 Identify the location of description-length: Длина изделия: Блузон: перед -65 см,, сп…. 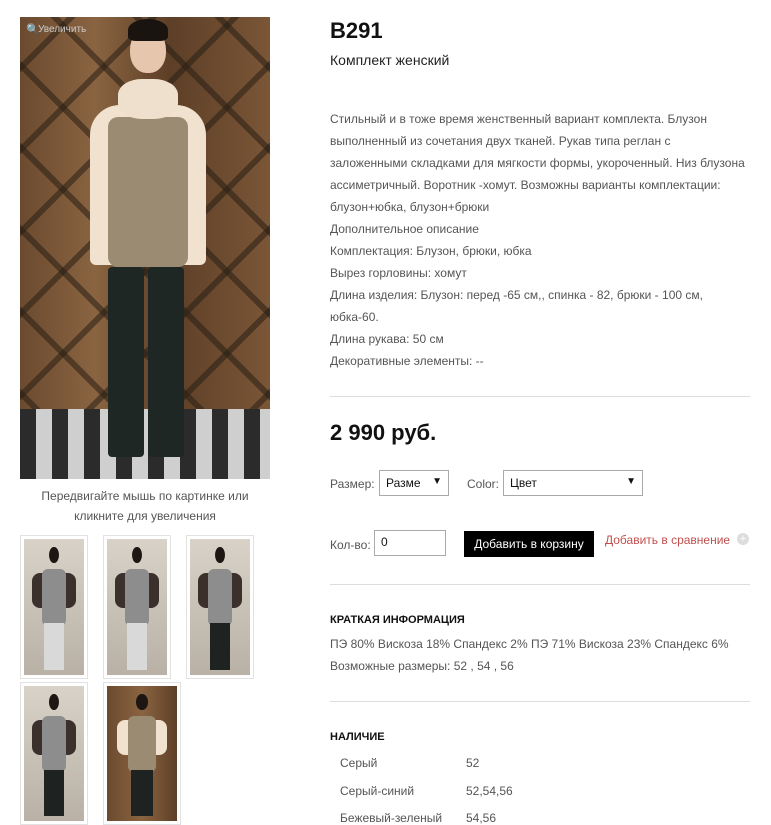
(516, 306).